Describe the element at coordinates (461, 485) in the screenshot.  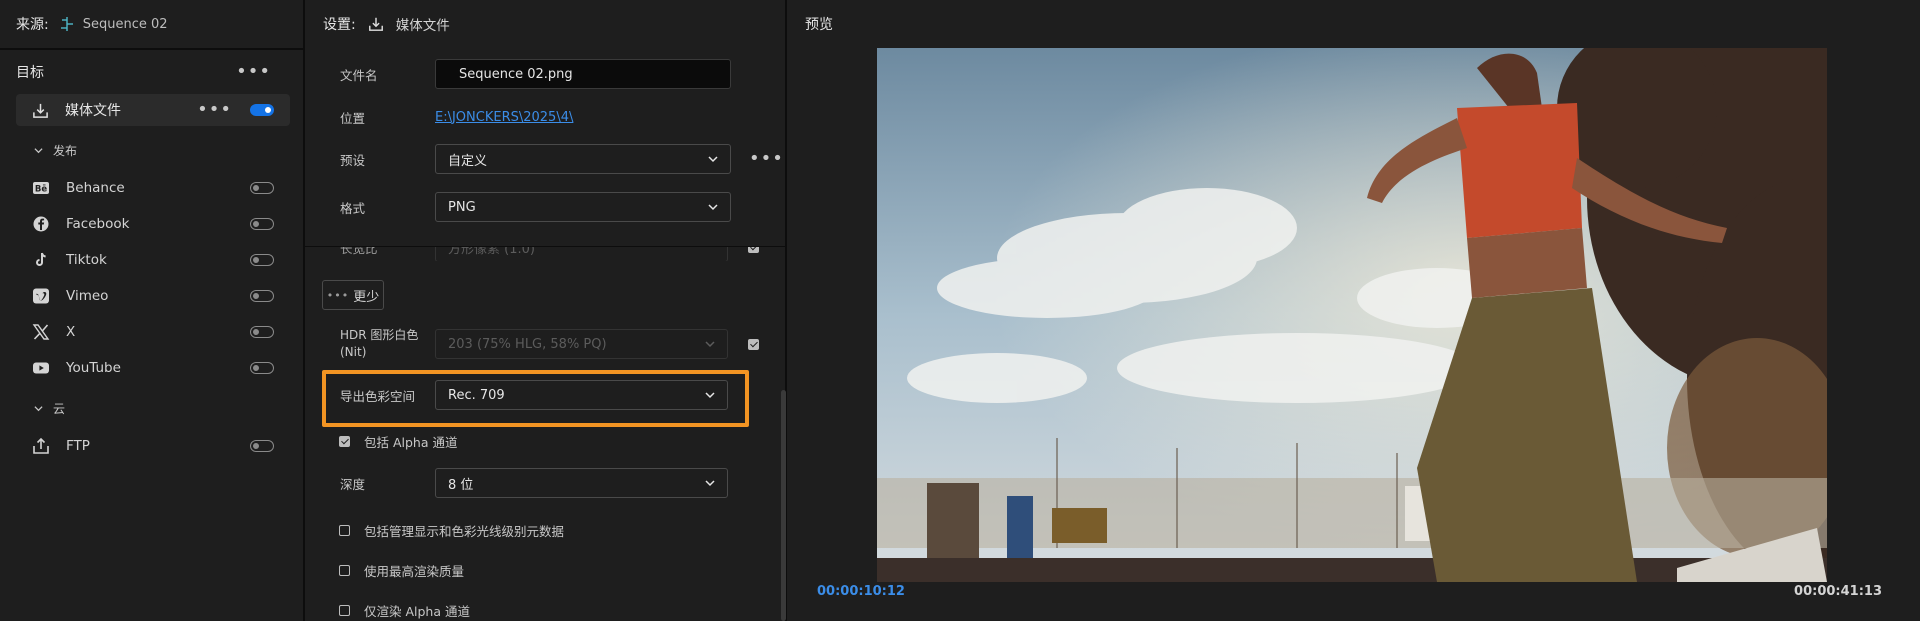
I see `depth-value: 8 位` at that location.